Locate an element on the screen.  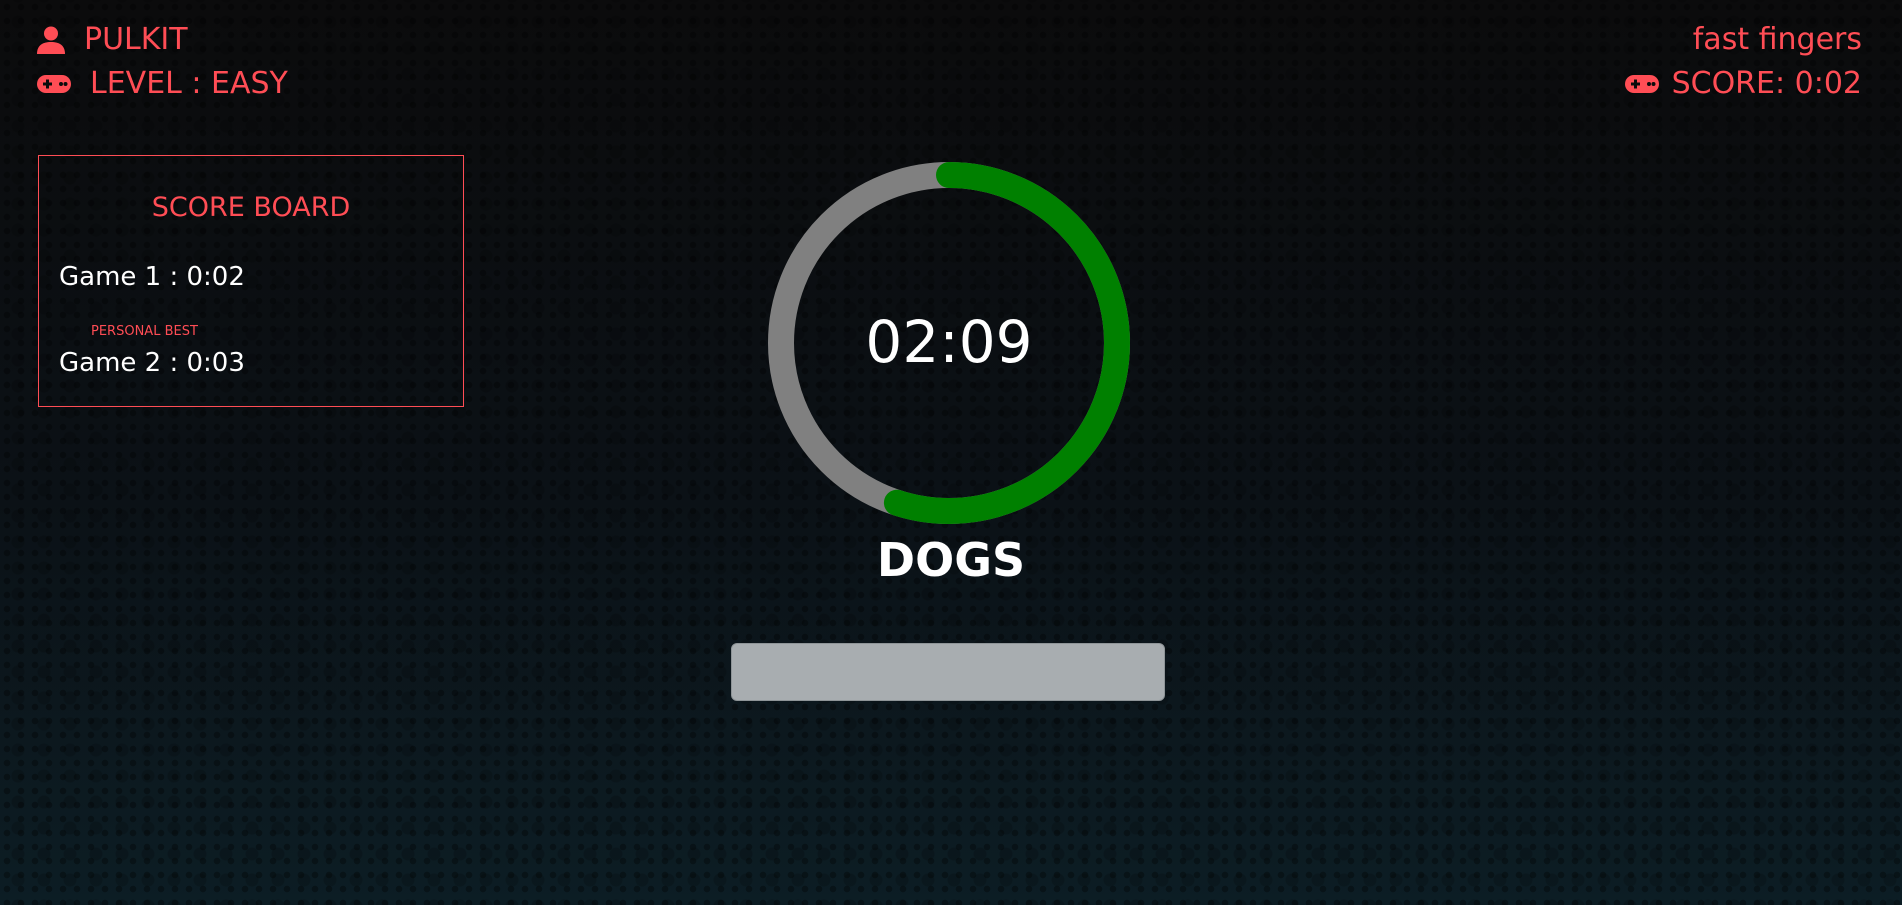
score-board-row: Game 2 : 0:03 is located at coordinates (152, 363).